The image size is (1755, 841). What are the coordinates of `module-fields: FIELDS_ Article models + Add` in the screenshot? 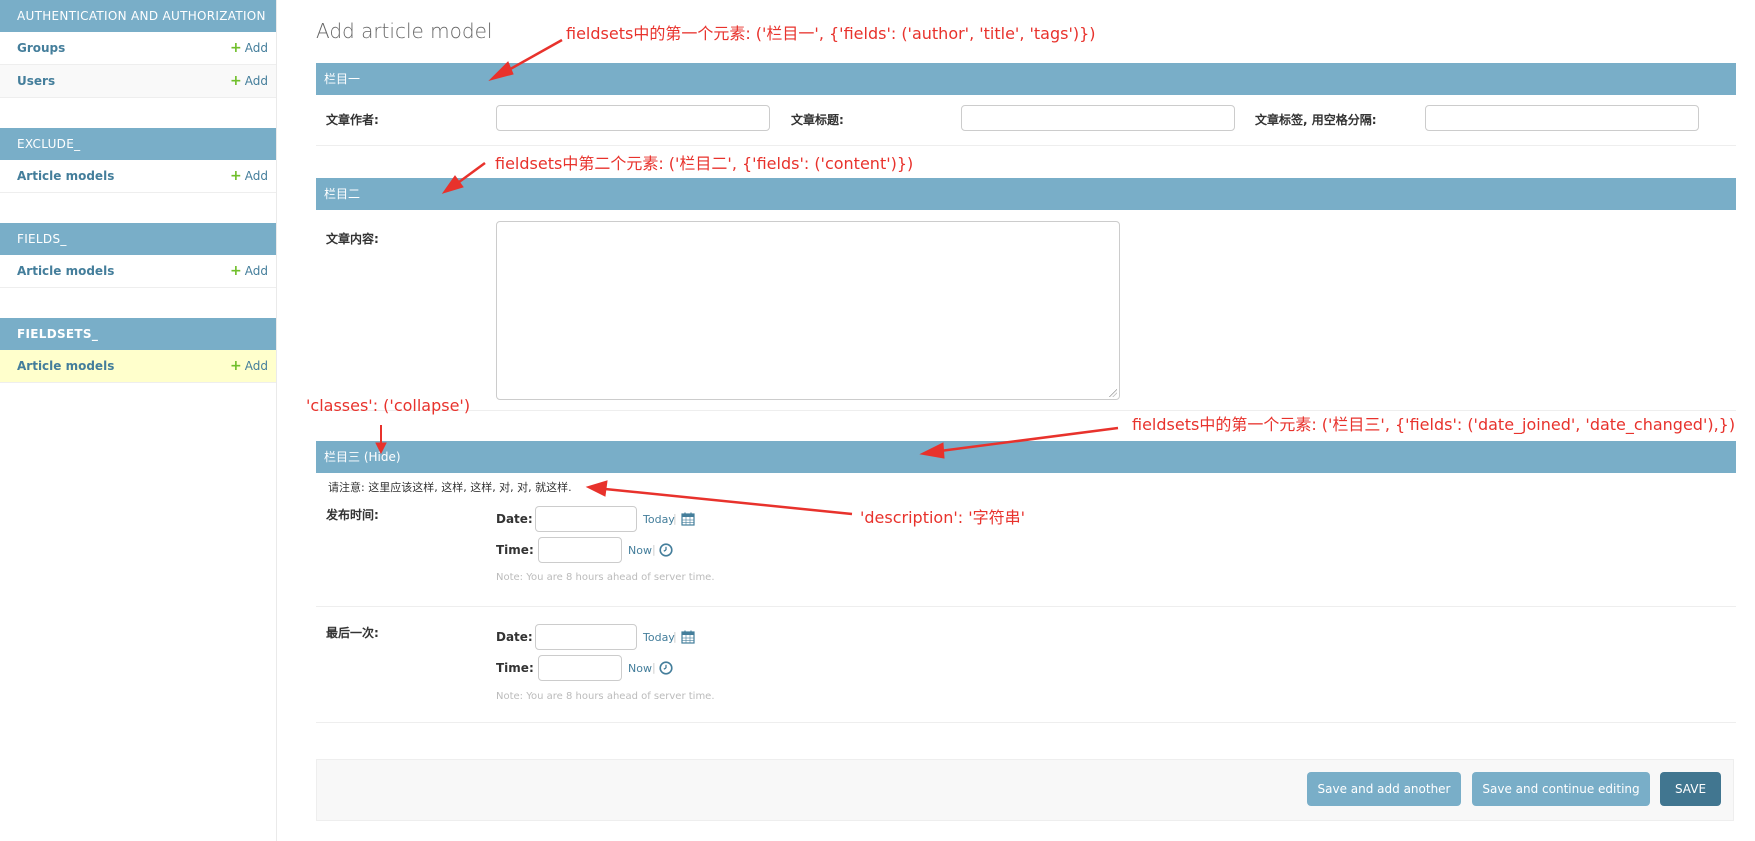 It's located at (138, 255).